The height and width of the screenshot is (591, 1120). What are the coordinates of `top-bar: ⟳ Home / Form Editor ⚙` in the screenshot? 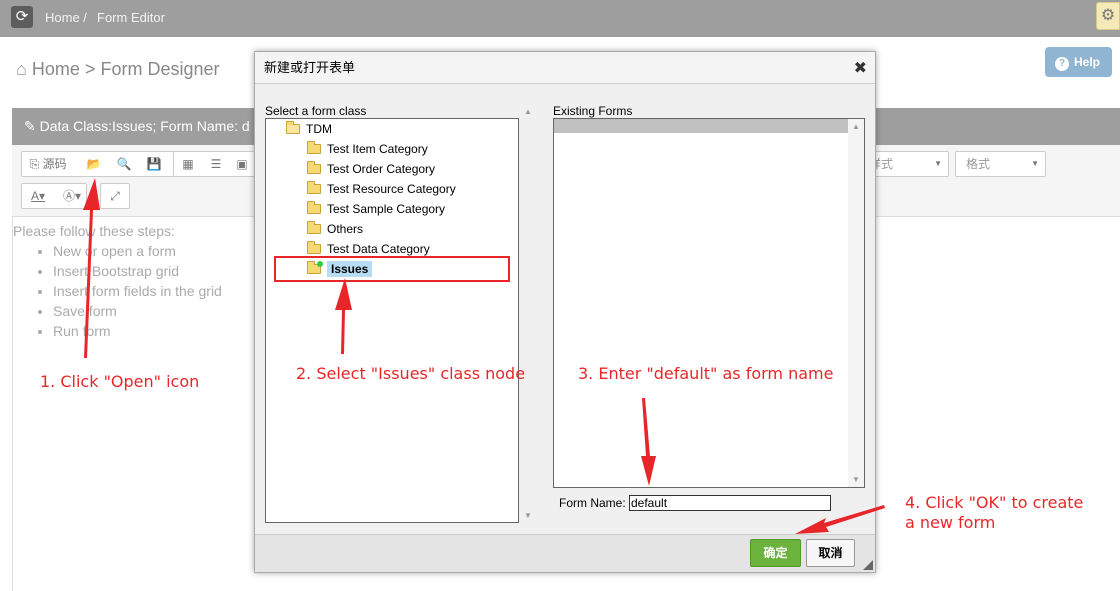 It's located at (560, 18).